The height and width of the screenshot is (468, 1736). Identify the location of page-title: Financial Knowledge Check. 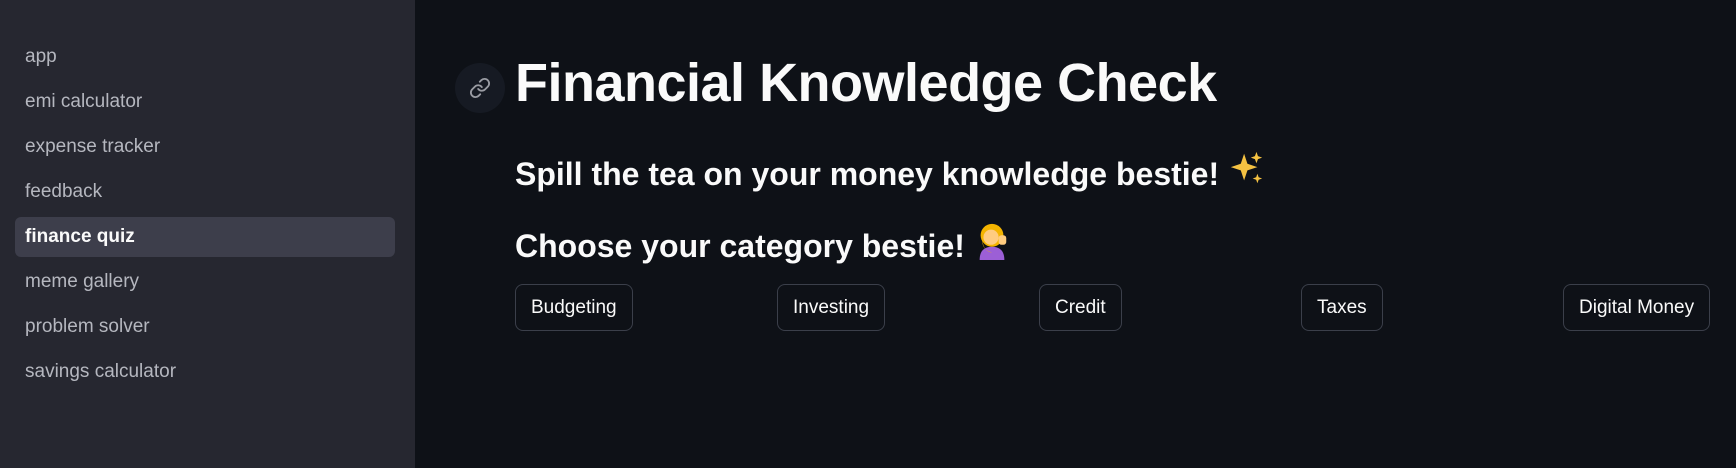
(866, 83).